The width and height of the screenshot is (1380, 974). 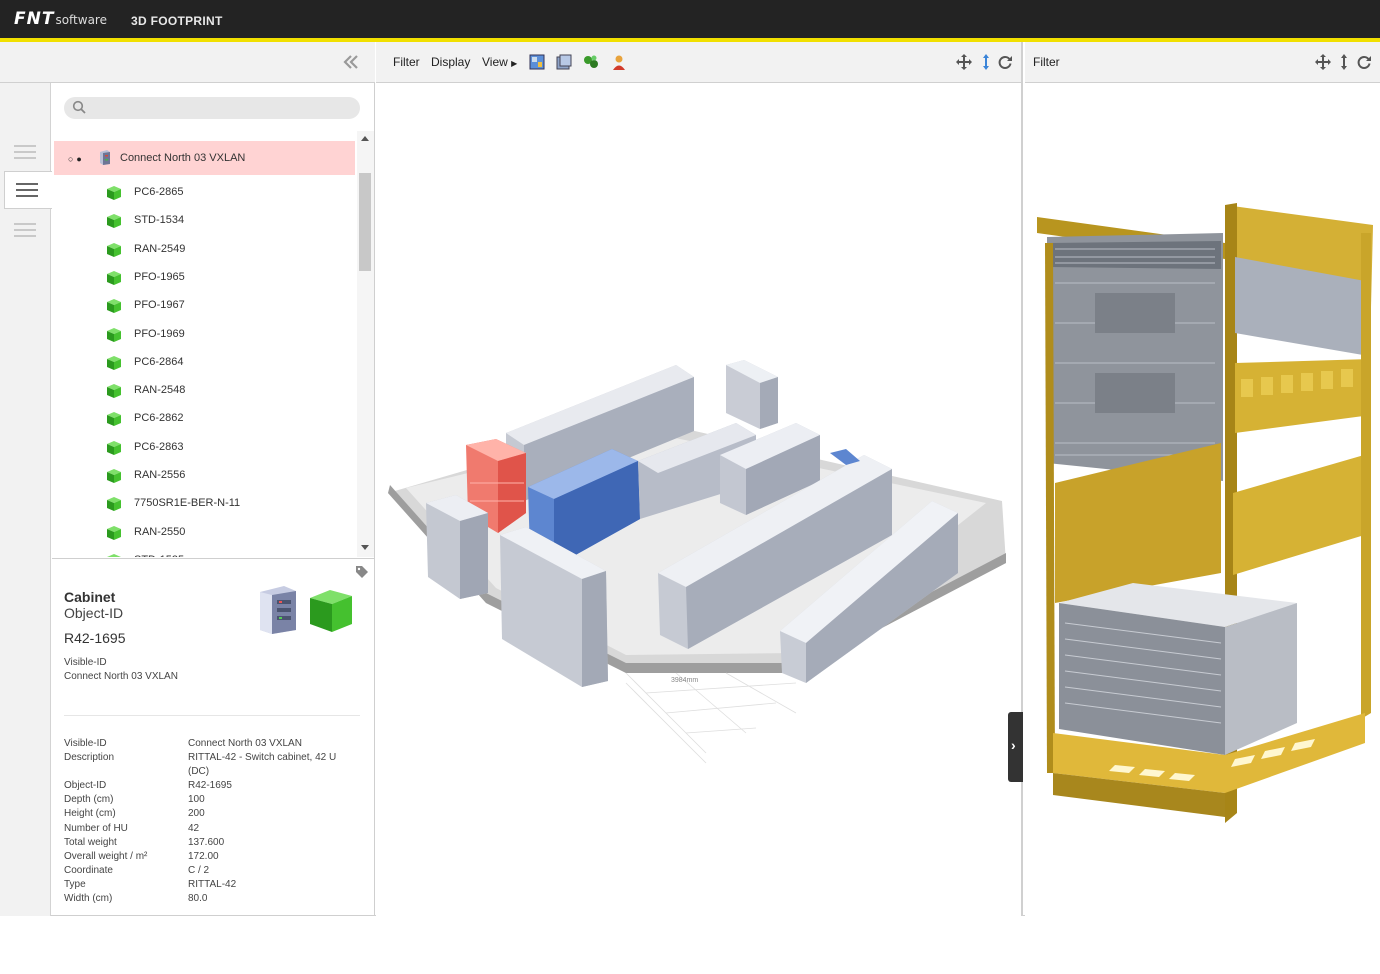 What do you see at coordinates (28, 190) in the screenshot?
I see `list-view-button-active` at bounding box center [28, 190].